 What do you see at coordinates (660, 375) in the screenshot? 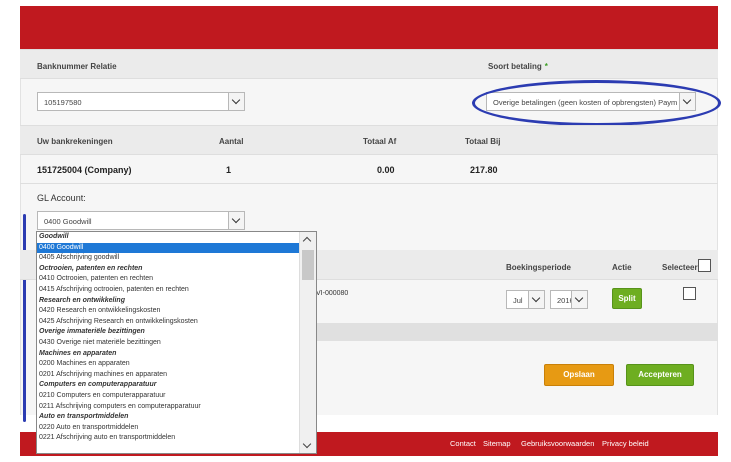
I see `accepteren-button: Accepteren` at bounding box center [660, 375].